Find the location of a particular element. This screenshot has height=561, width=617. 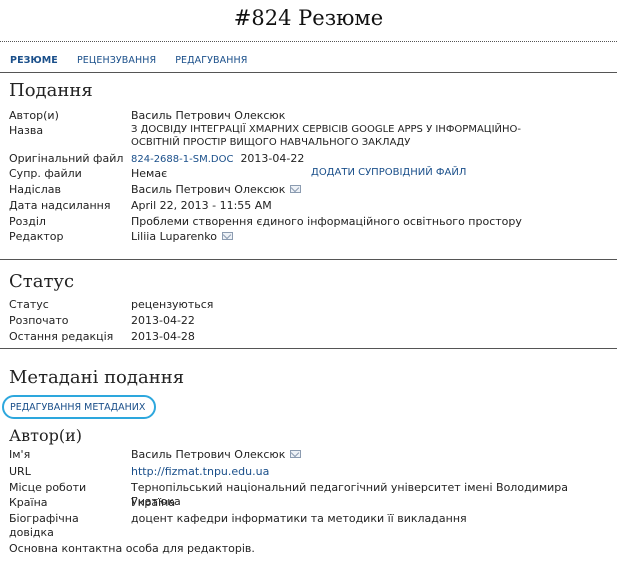

started-label: Розпочато is located at coordinates (39, 320).